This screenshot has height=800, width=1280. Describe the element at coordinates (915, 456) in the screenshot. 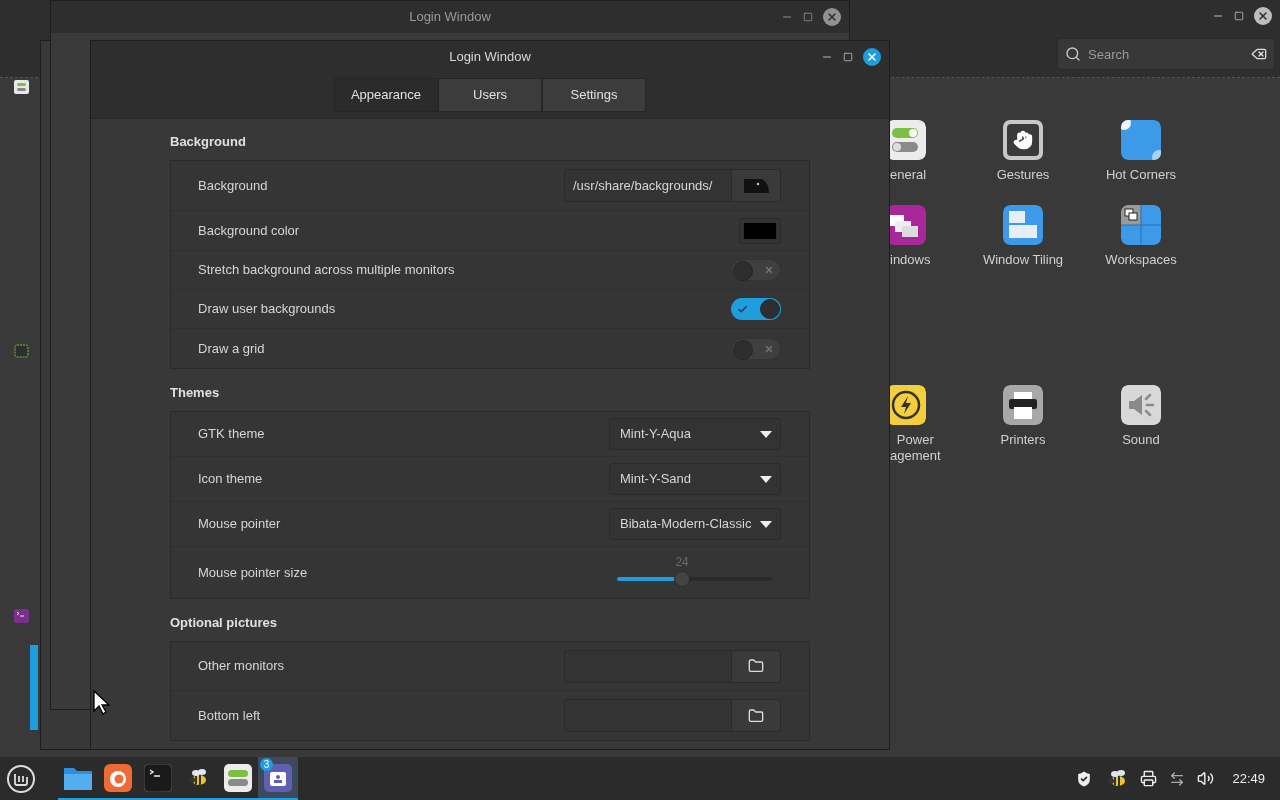

I see `setting-label: agement` at that location.